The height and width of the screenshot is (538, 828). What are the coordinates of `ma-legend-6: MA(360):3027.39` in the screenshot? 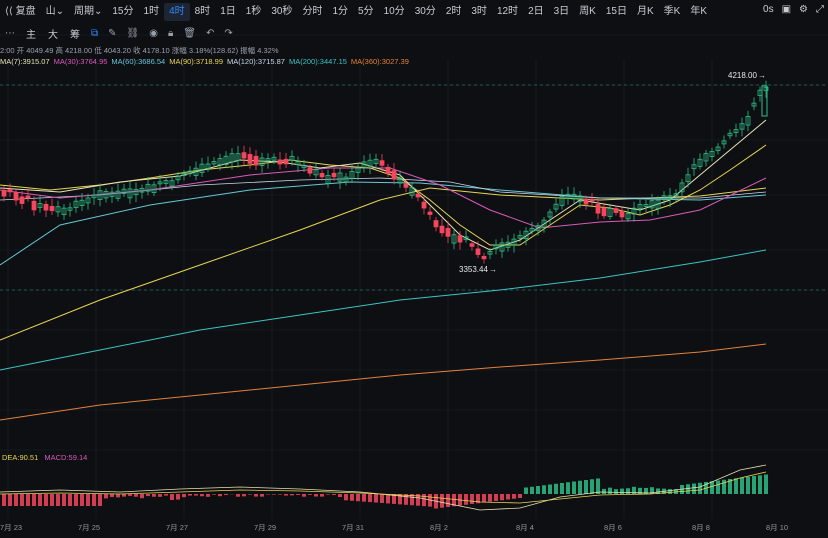 It's located at (379, 61).